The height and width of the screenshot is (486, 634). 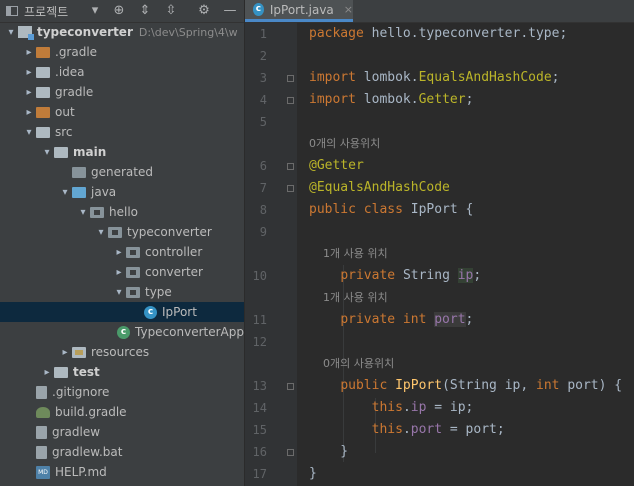 I want to click on tree-item-label: gradlew, so click(x=76, y=432).